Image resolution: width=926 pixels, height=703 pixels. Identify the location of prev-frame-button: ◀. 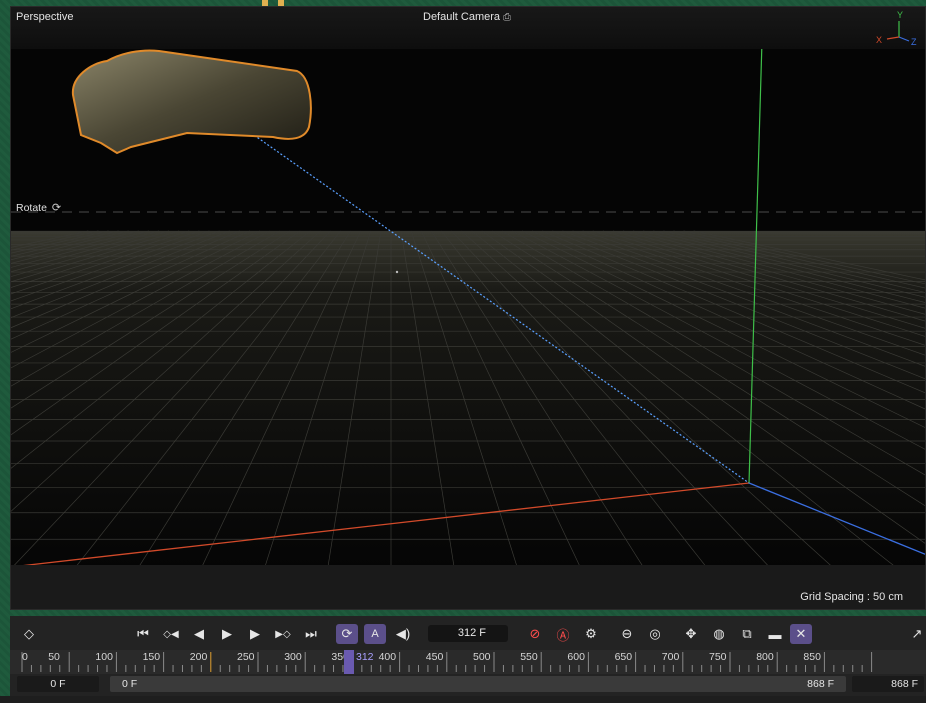
(199, 634).